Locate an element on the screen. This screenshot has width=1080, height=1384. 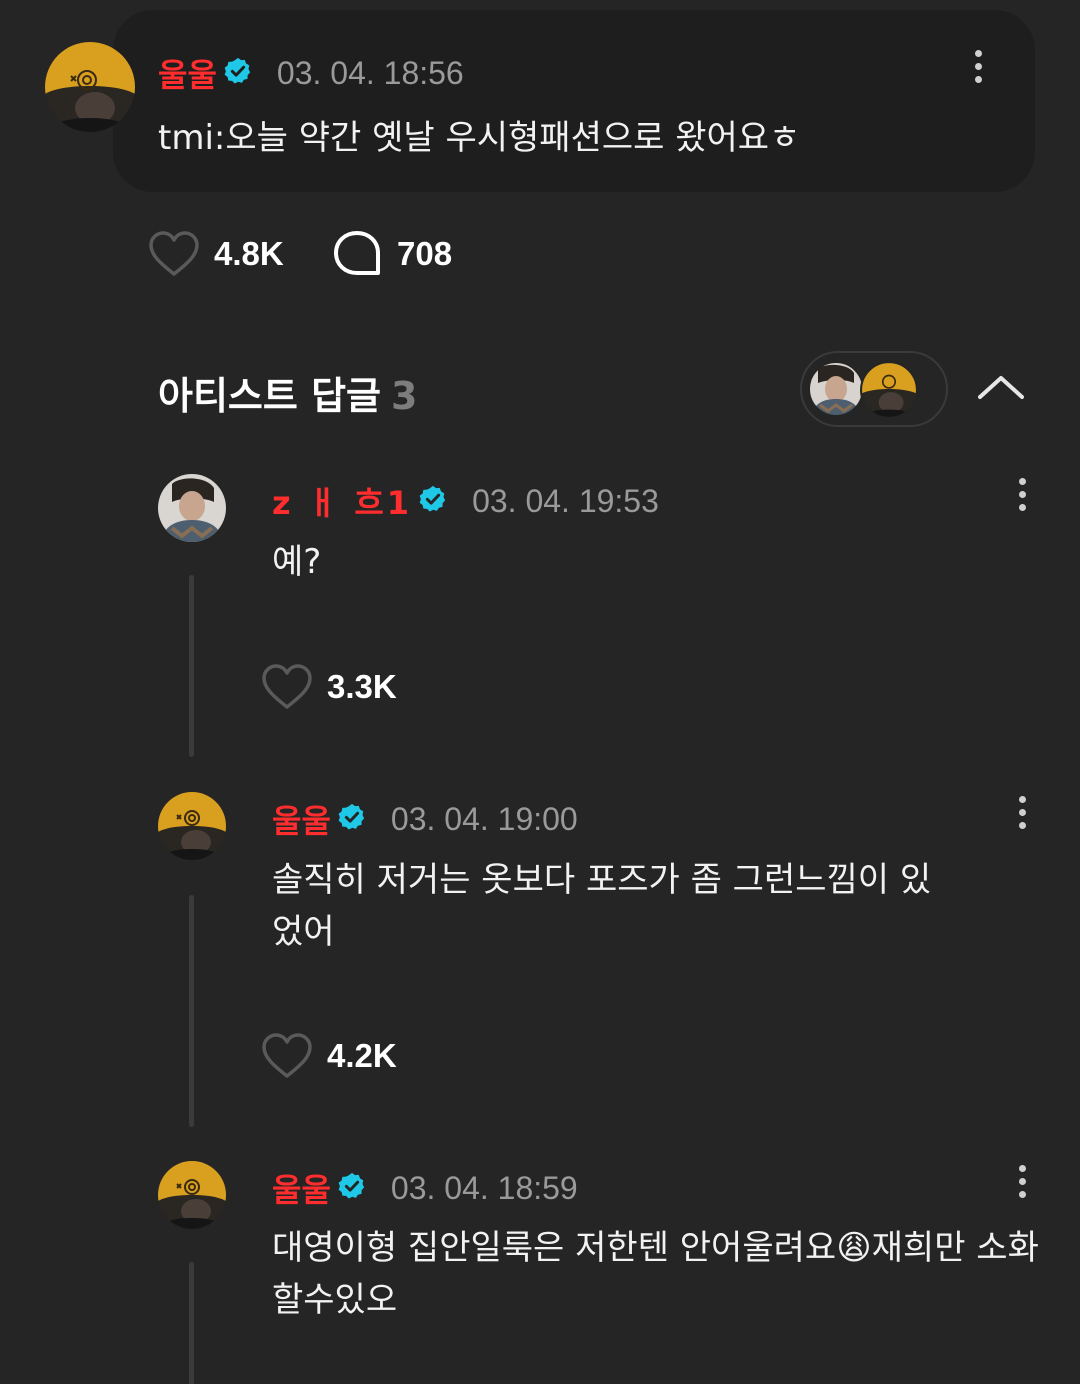
post-comment-button: 708 is located at coordinates (392, 254).